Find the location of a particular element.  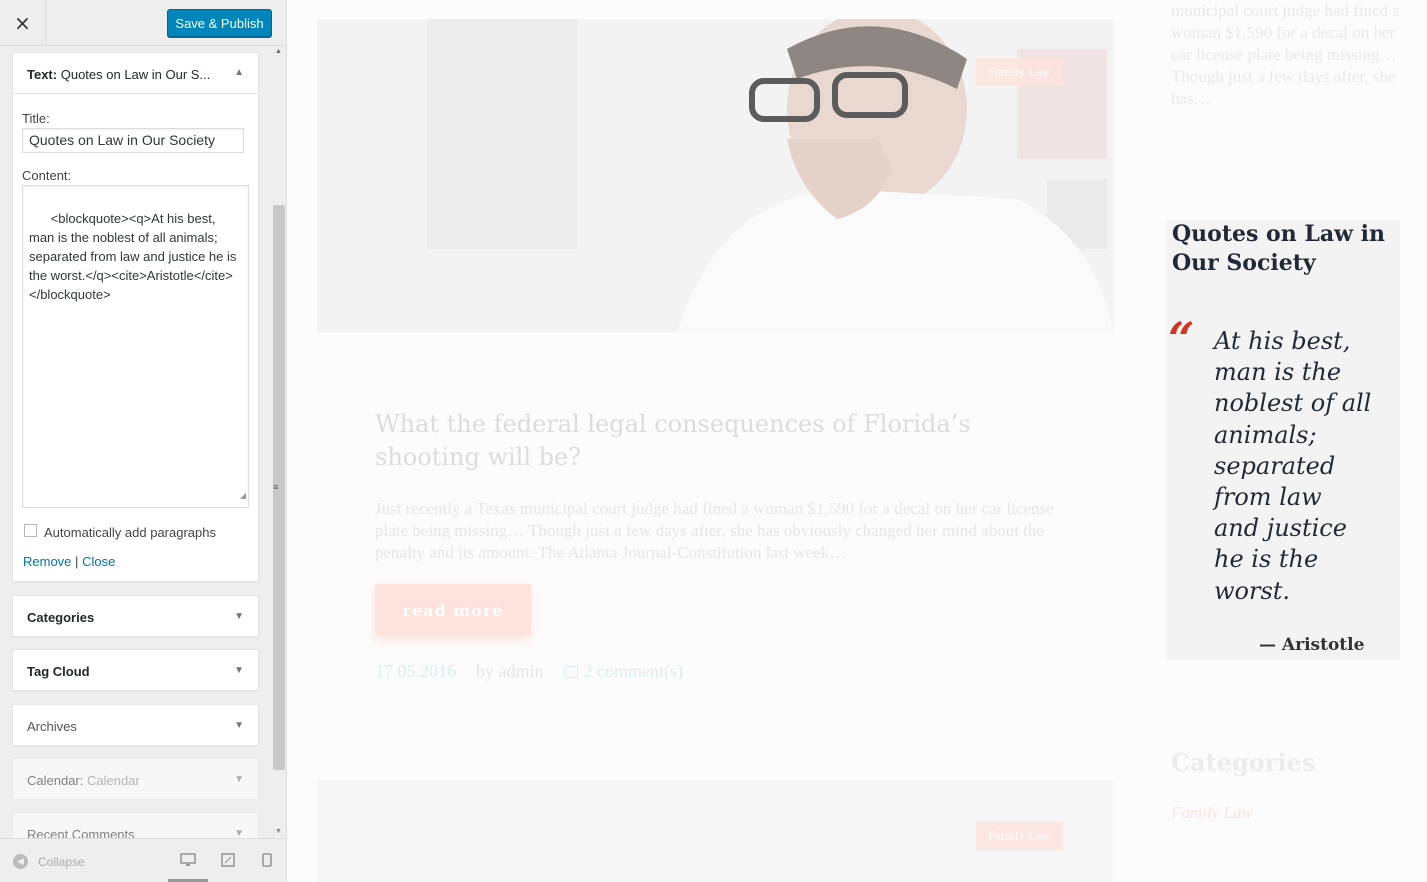

widget-archives: Archives ▼ is located at coordinates (135, 725).